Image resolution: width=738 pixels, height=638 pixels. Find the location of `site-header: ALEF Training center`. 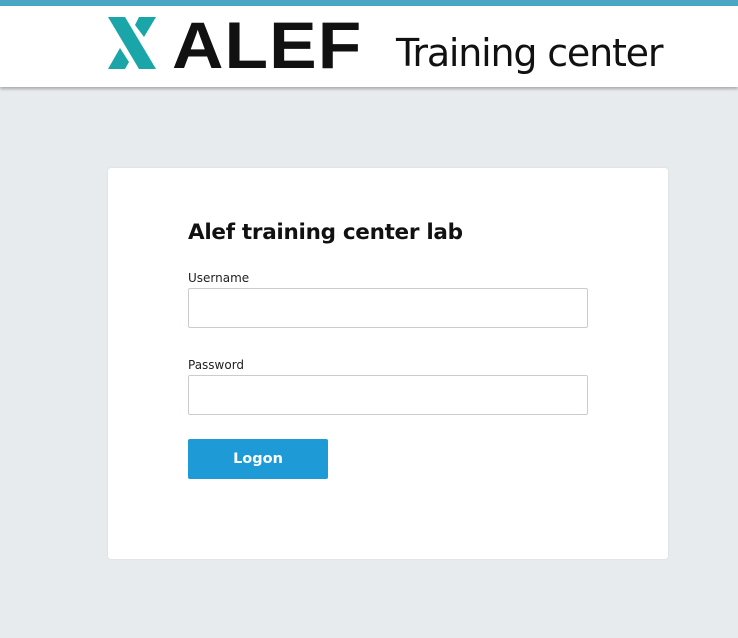

site-header: ALEF Training center is located at coordinates (369, 46).